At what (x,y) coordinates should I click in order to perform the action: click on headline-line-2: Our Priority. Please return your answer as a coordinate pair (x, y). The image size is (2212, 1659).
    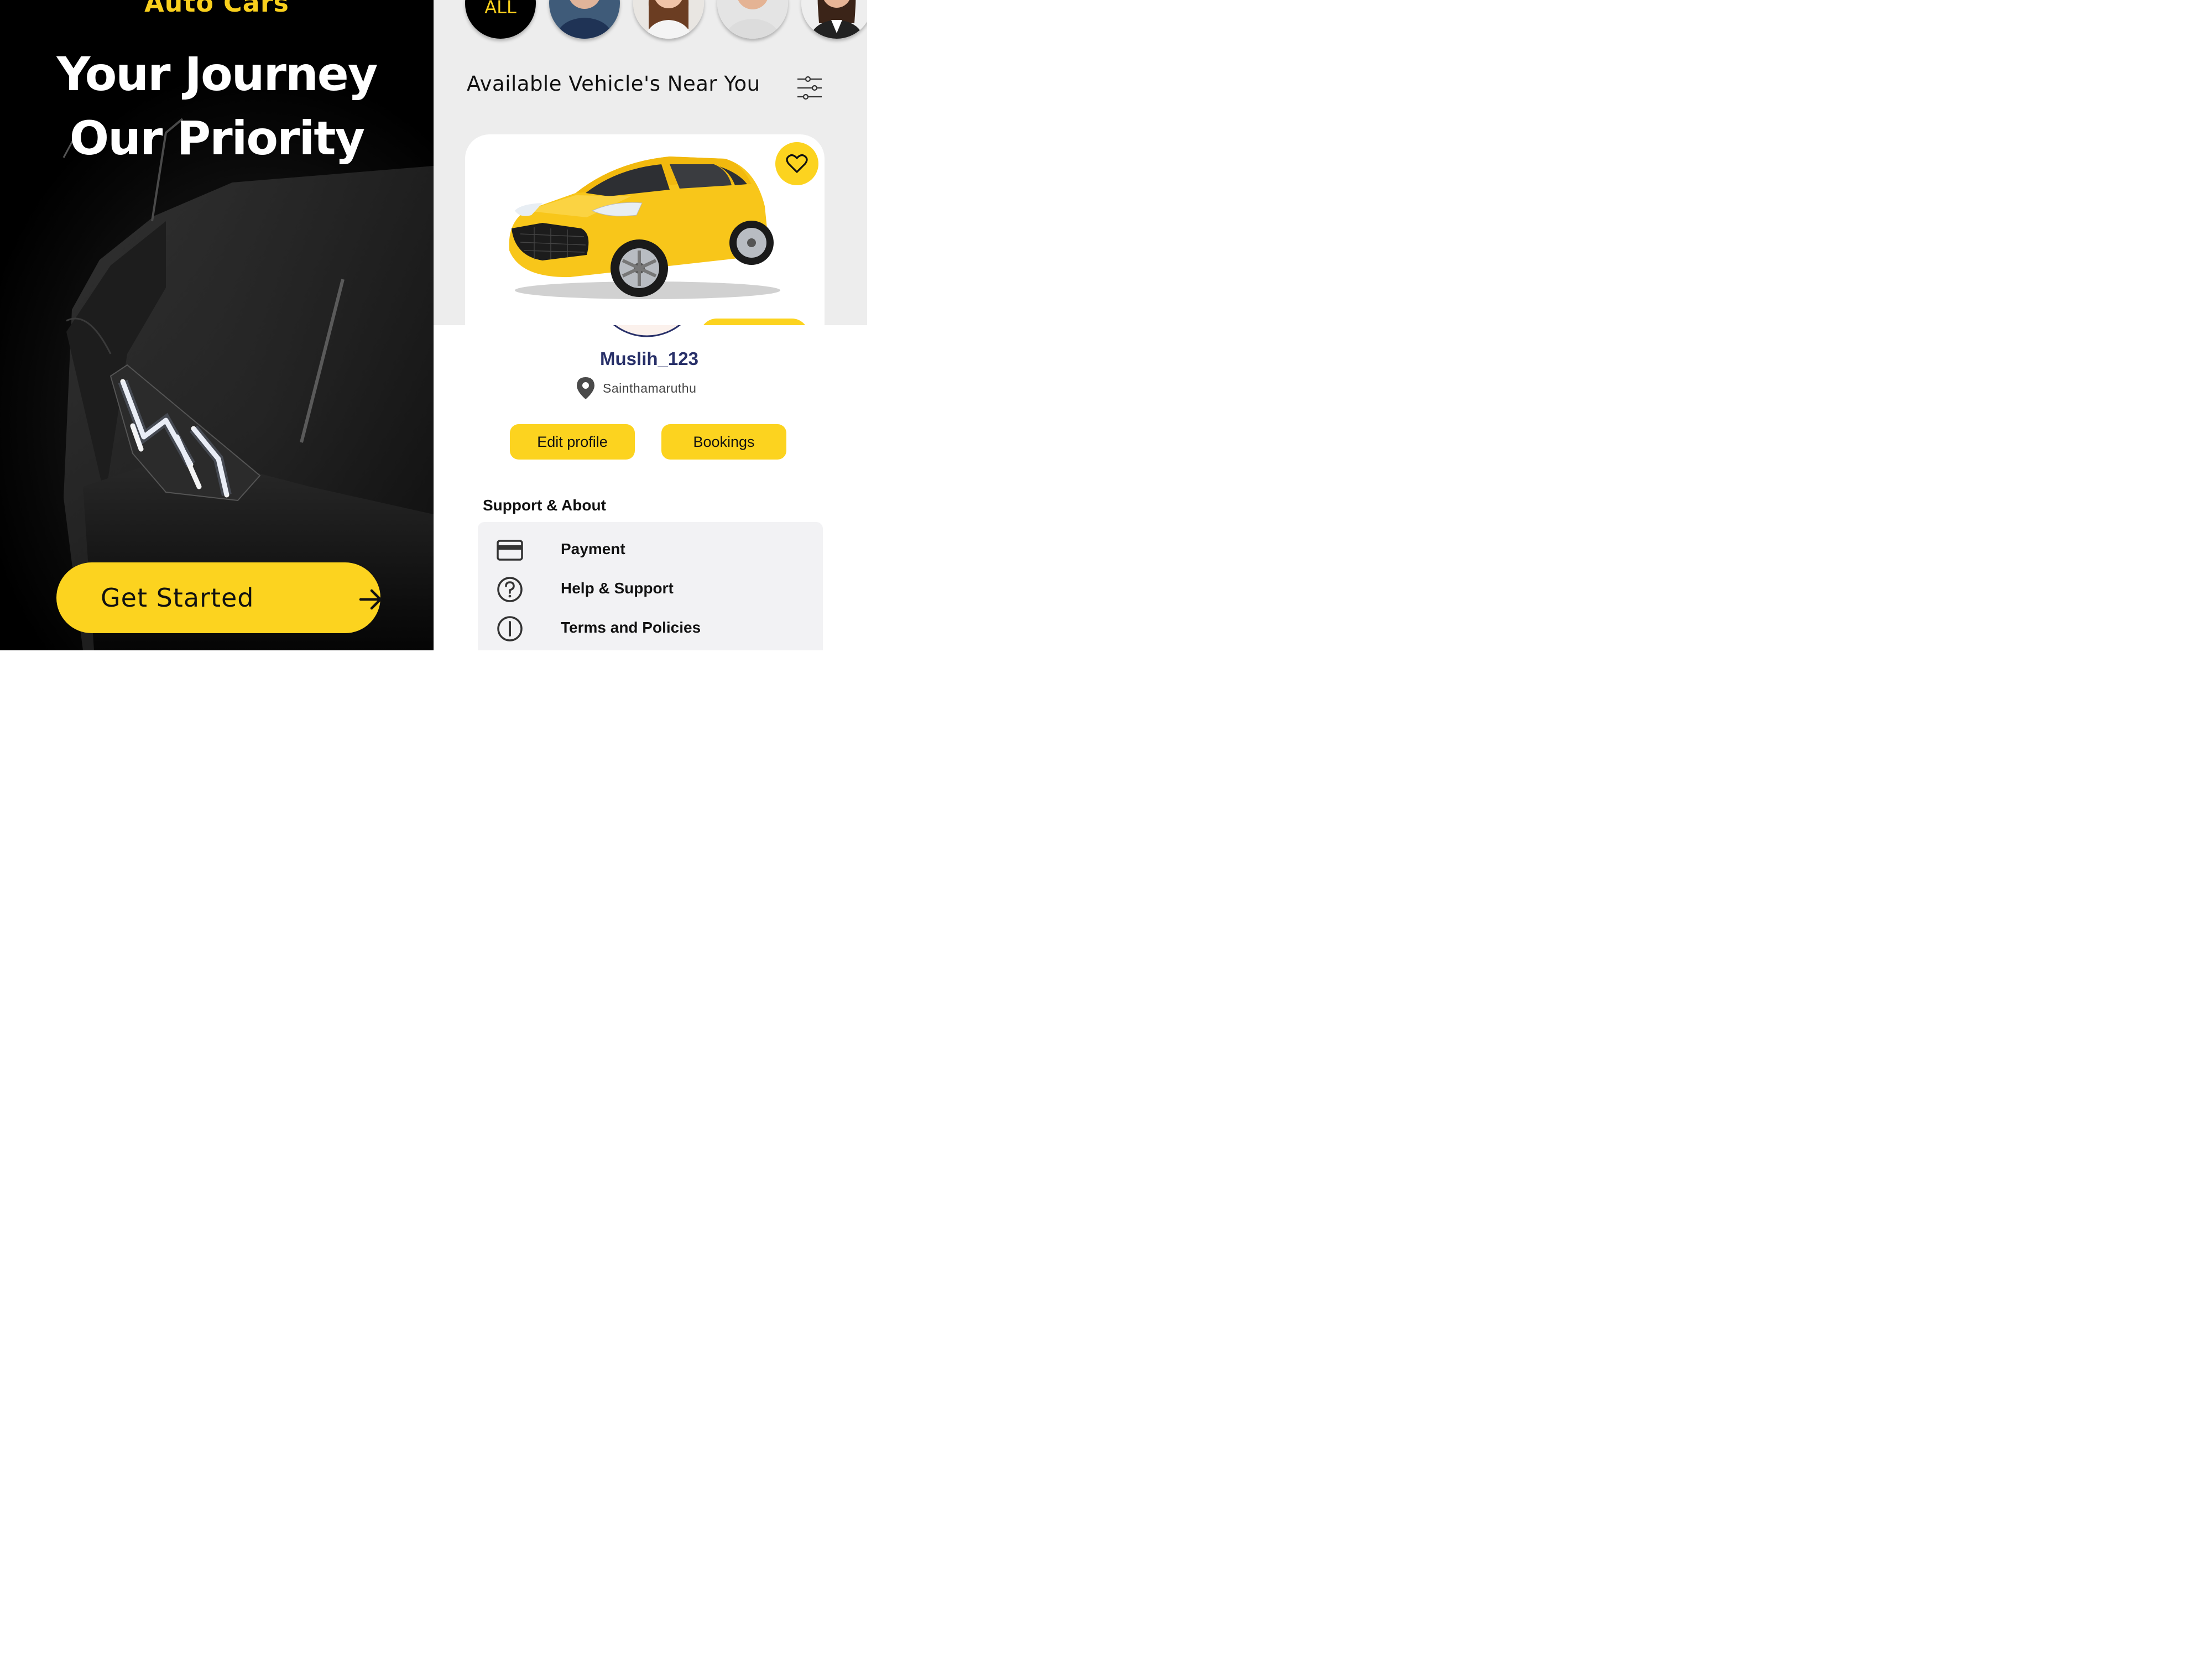
    Looking at the image, I should click on (218, 138).